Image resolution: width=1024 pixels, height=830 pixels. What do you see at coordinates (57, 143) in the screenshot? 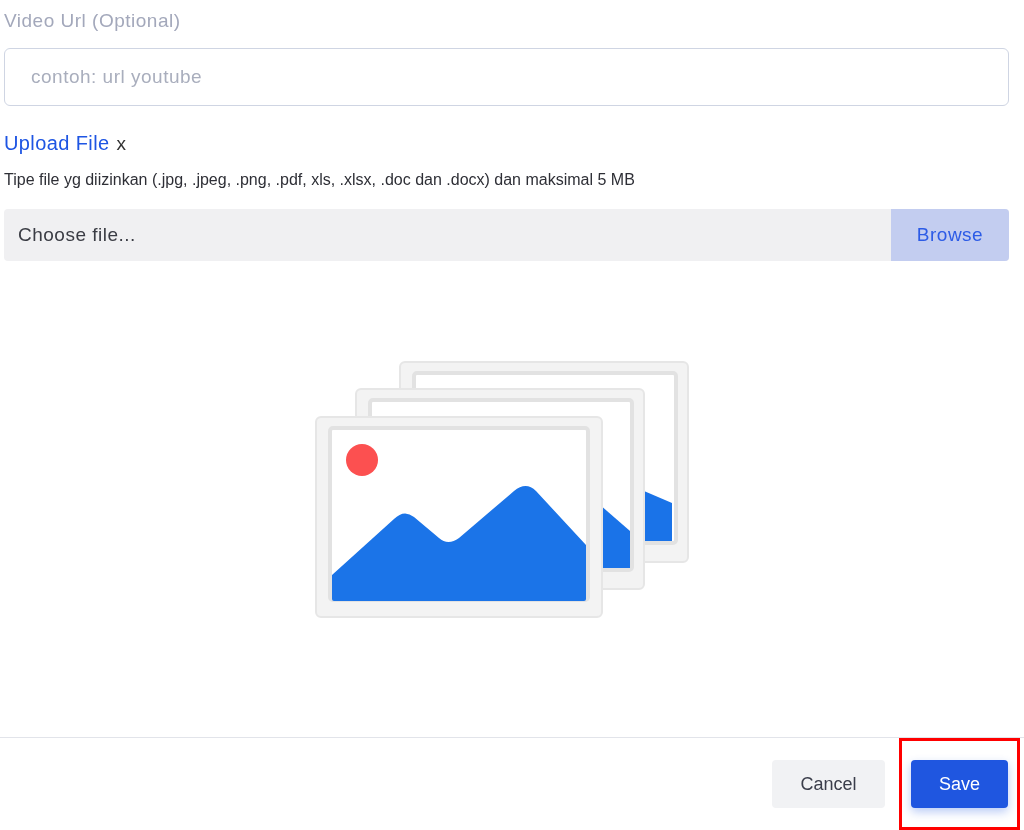
I see `upload-file-link: Upload File` at bounding box center [57, 143].